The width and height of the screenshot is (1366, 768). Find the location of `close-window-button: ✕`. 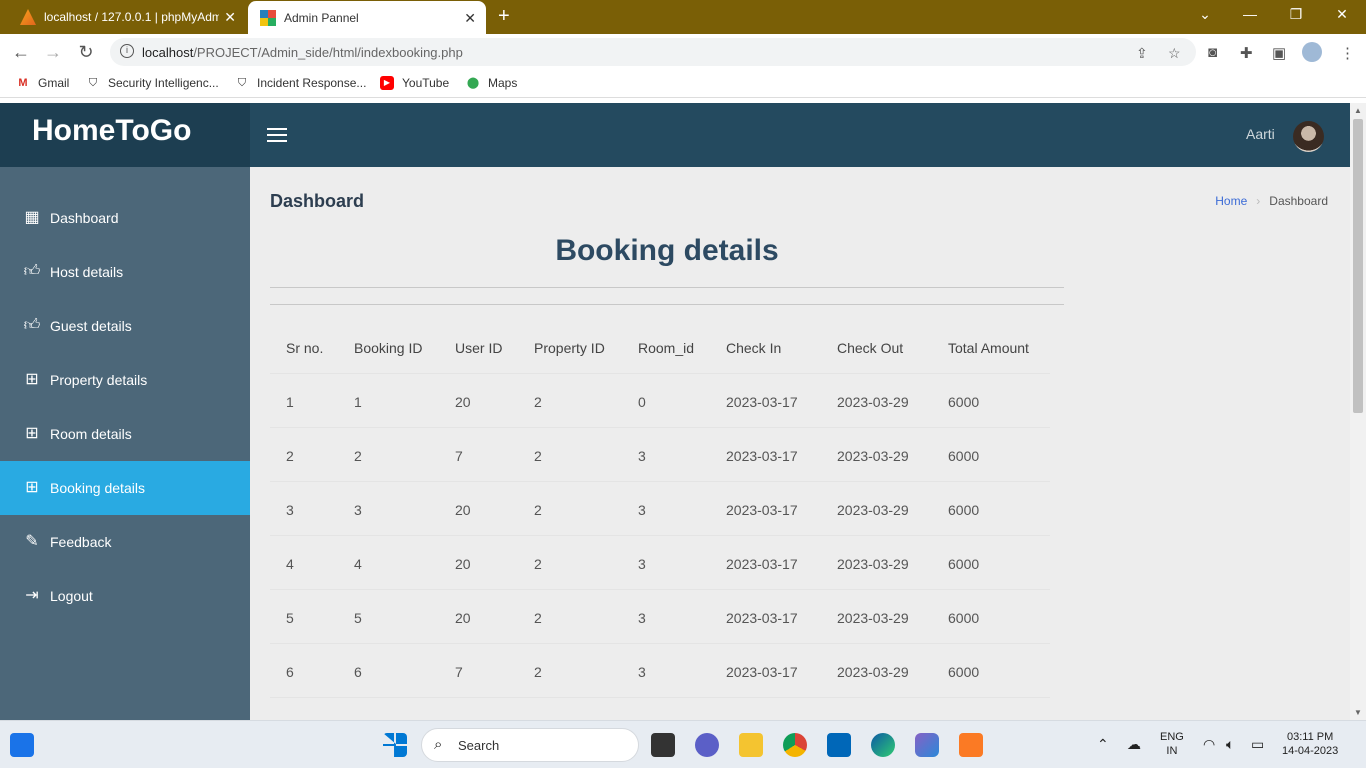

close-window-button: ✕ is located at coordinates (1342, 14).